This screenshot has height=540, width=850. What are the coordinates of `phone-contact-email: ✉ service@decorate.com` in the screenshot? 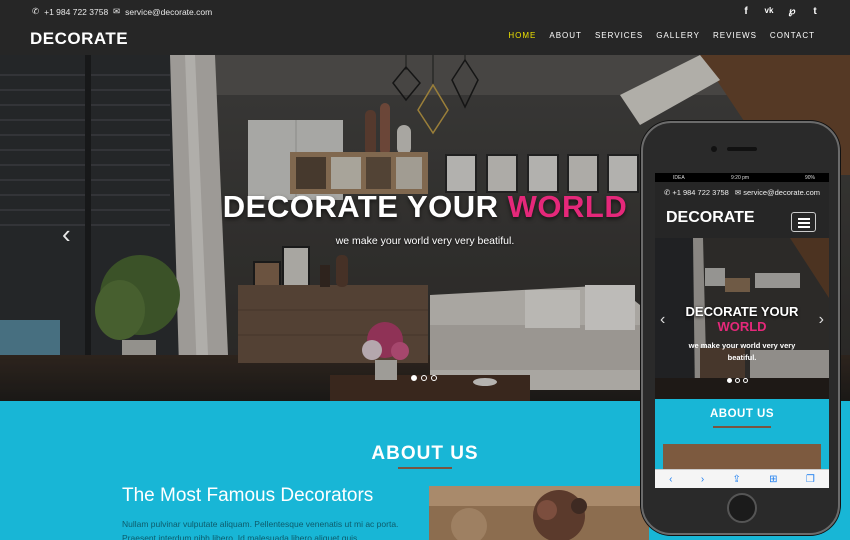 It's located at (777, 192).